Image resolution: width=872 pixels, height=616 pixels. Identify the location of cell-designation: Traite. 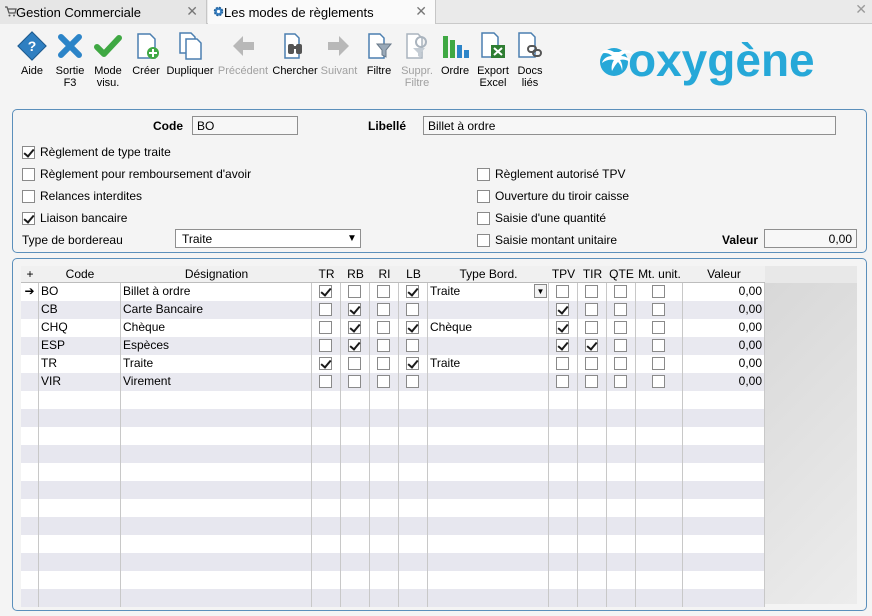
(216, 364).